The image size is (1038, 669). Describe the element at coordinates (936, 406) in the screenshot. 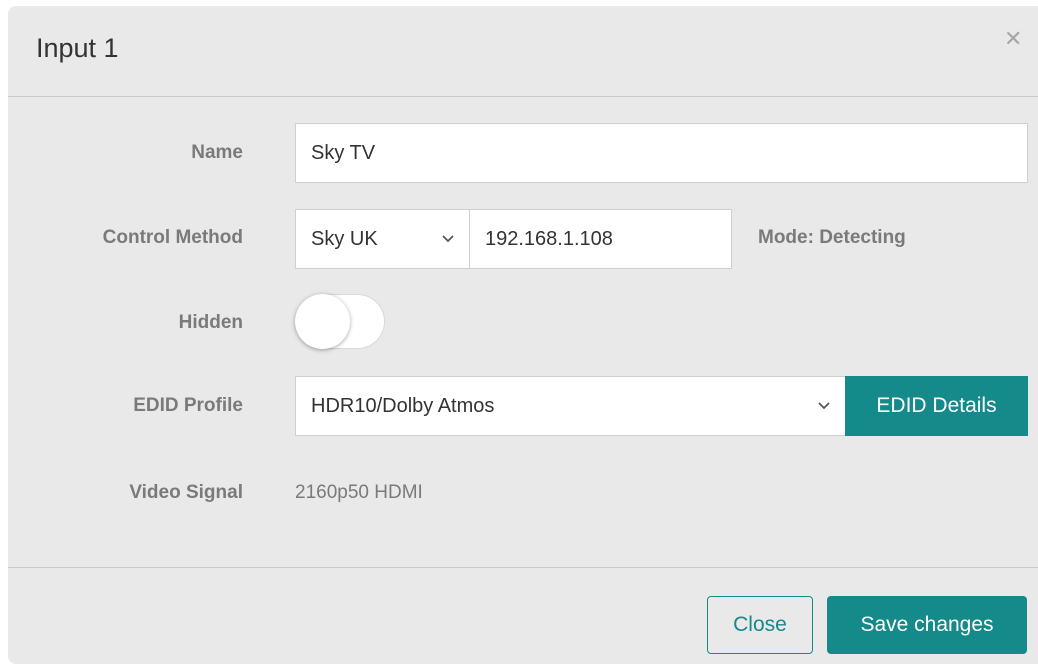

I see `edid-details-button: EDID Details` at that location.